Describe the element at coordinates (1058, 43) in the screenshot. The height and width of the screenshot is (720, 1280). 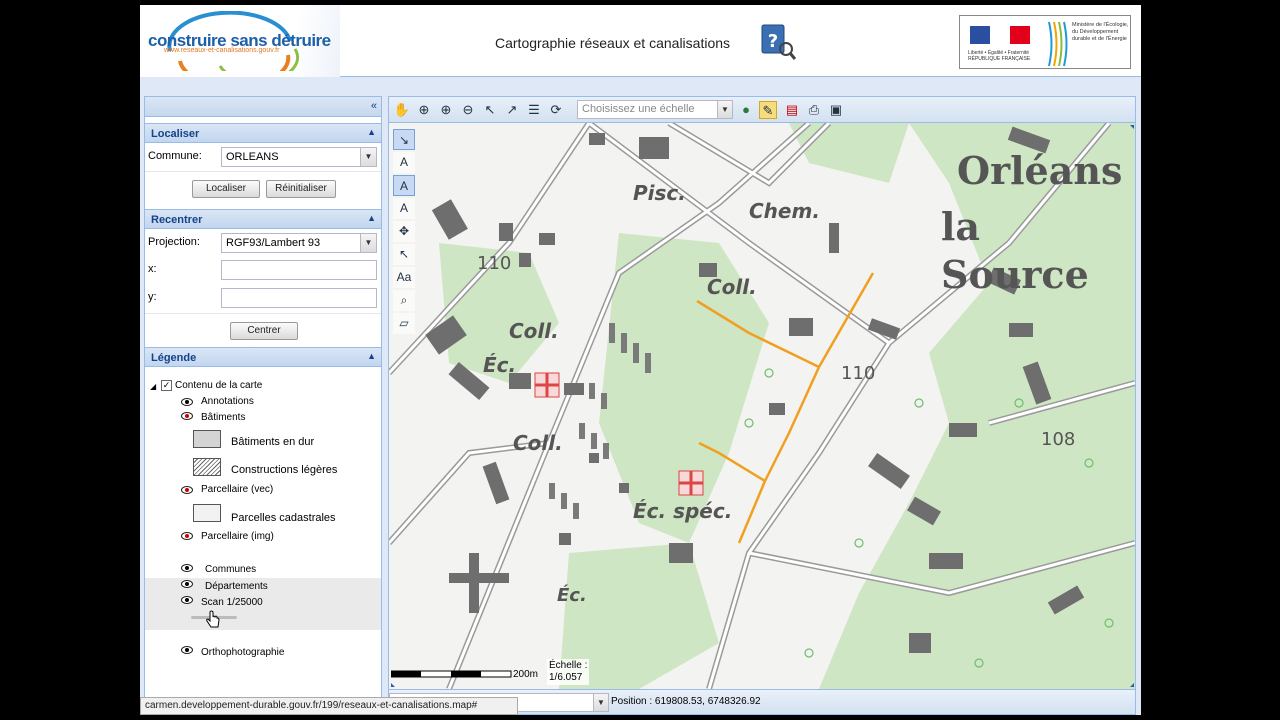
I see `ministry-stripes-icon` at that location.